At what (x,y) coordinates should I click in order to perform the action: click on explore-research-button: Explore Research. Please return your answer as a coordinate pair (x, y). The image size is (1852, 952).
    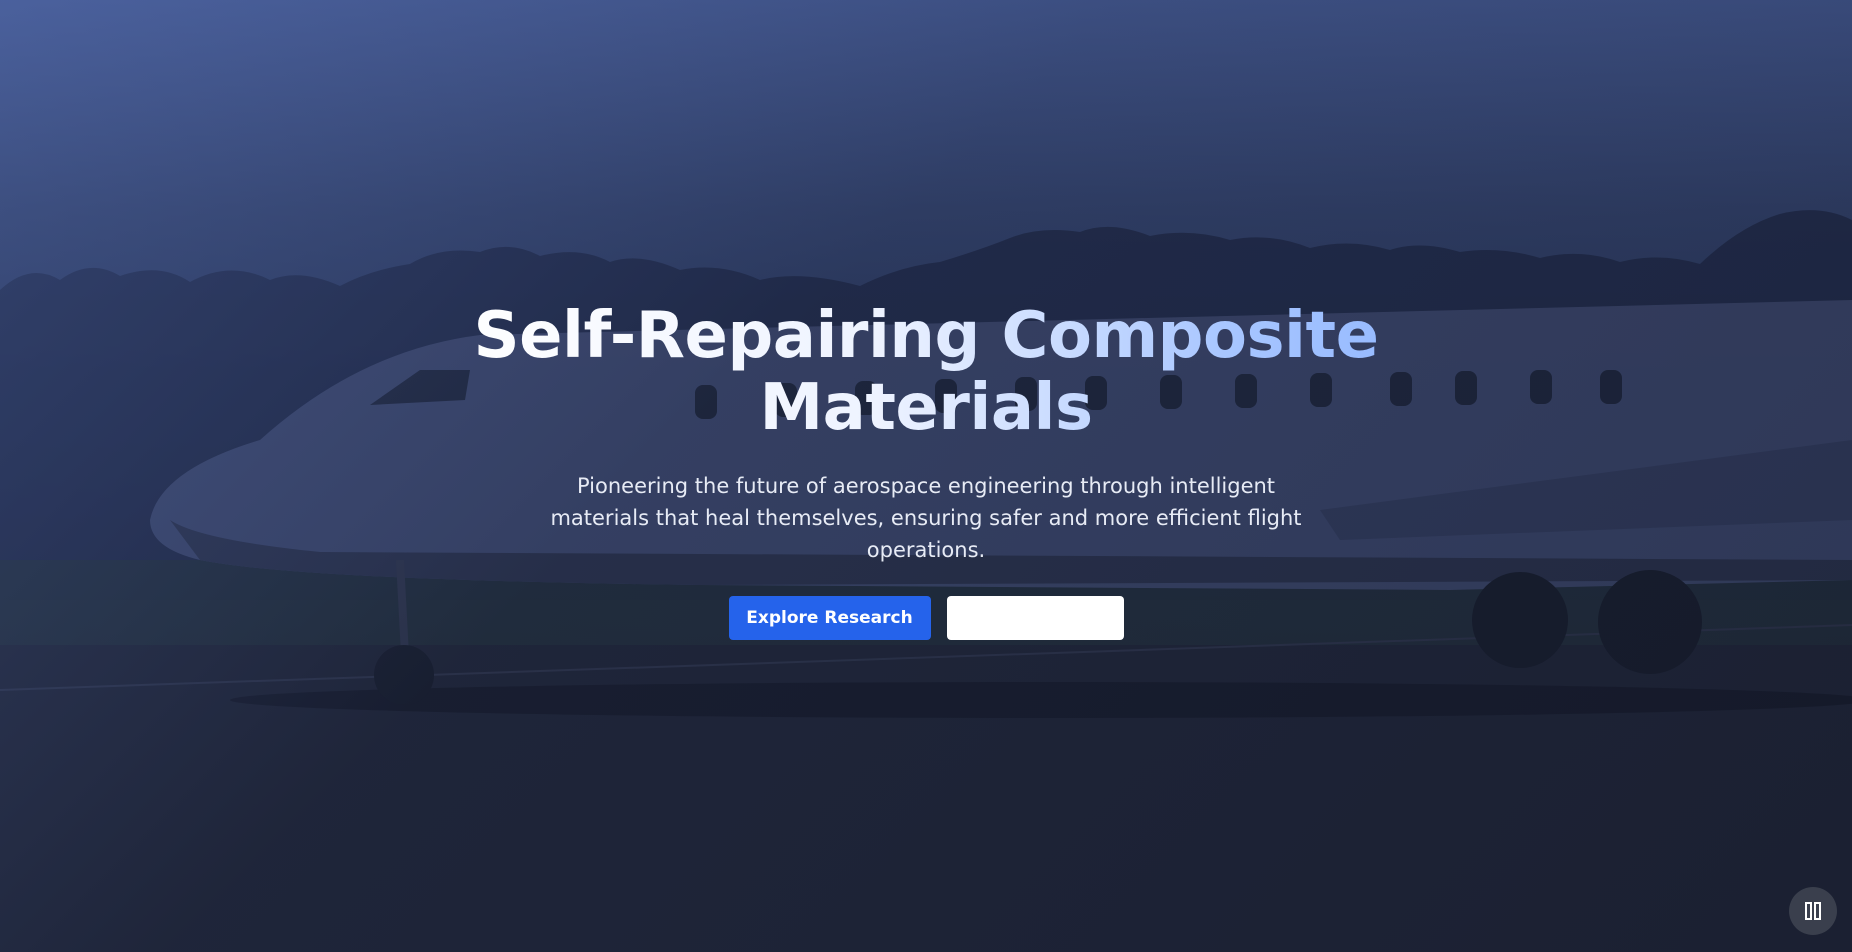
    Looking at the image, I should click on (829, 618).